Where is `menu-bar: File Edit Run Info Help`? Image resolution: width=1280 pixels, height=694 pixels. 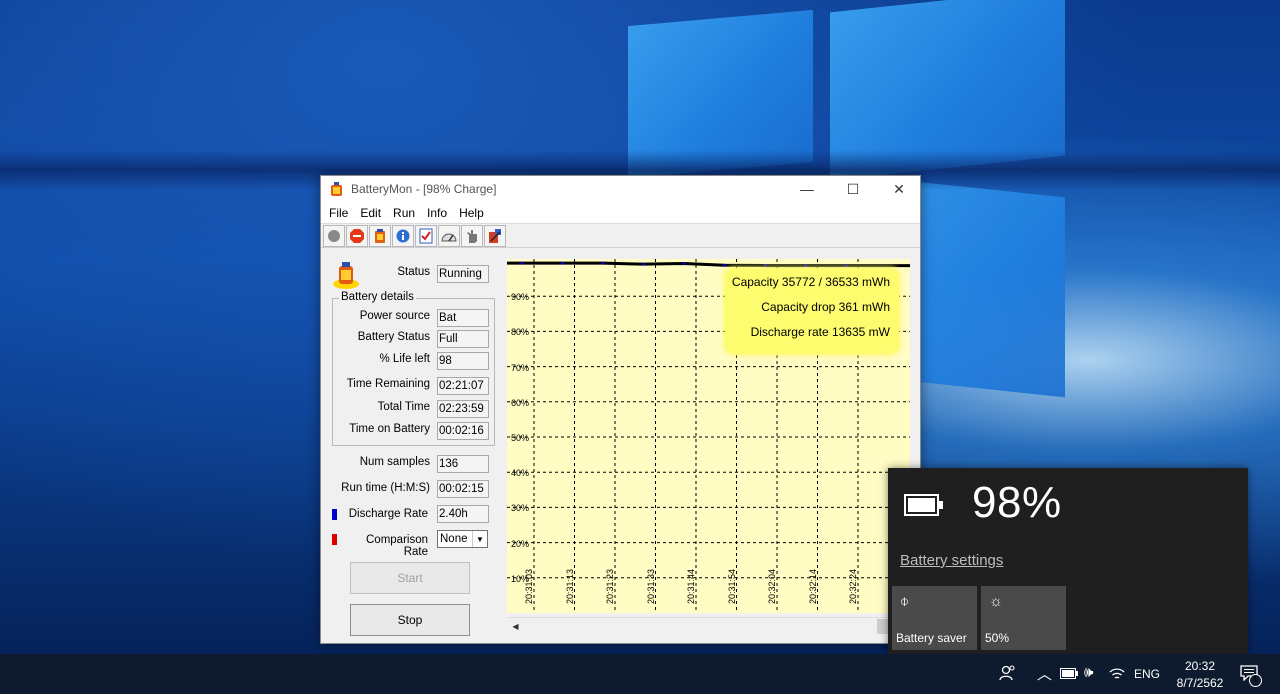
menu-bar: File Edit Run Info Help is located at coordinates (620, 213).